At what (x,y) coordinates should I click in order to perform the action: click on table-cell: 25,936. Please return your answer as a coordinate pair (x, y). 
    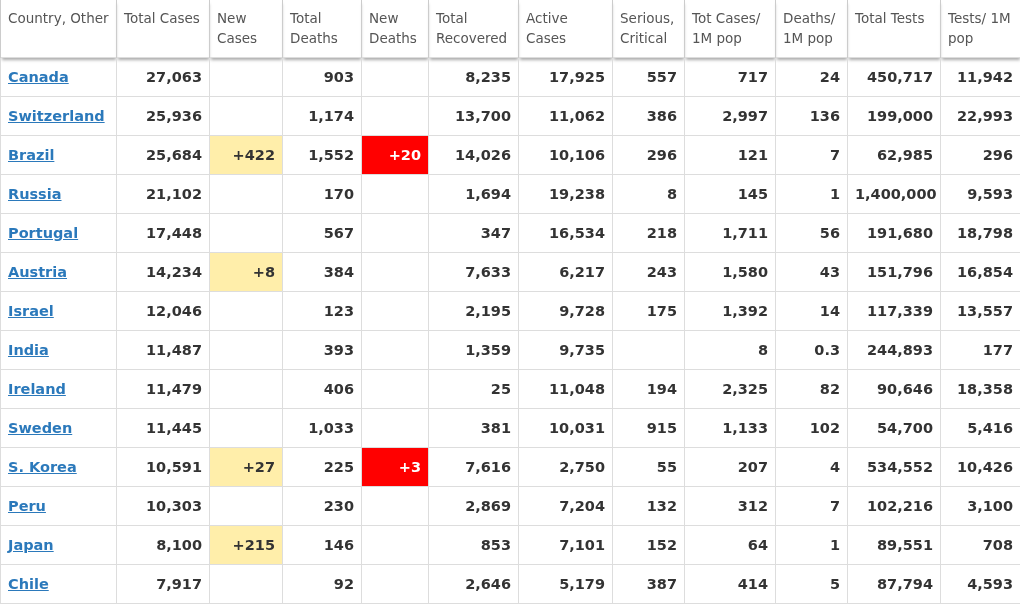
    Looking at the image, I should click on (163, 116).